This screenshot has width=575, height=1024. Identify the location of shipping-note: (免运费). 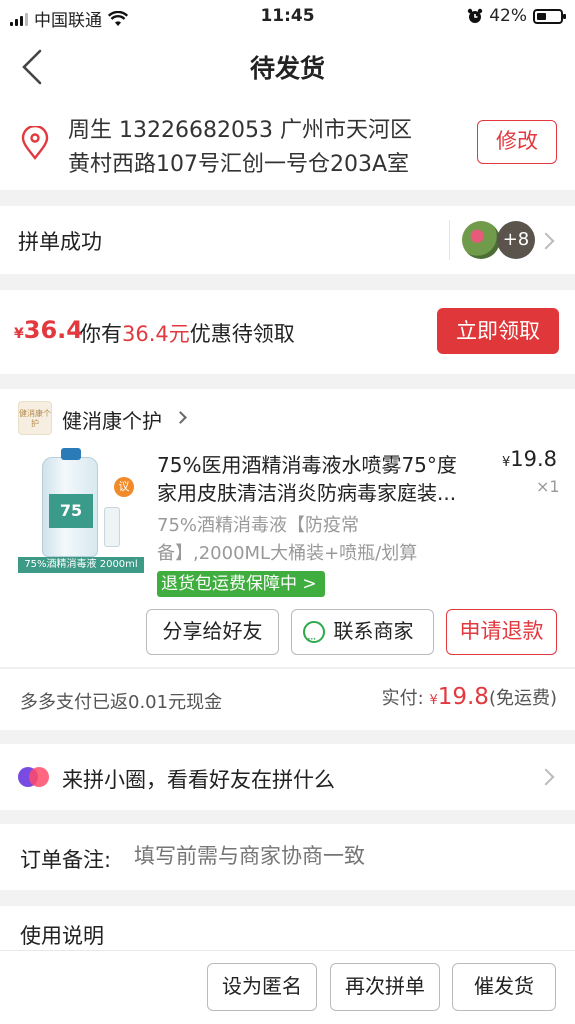
(522, 698).